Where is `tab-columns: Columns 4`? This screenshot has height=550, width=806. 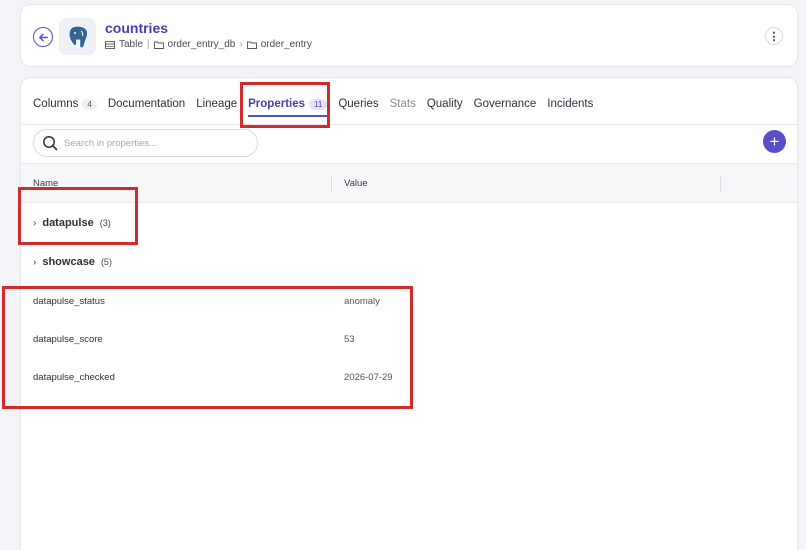 tab-columns: Columns 4 is located at coordinates (65, 104).